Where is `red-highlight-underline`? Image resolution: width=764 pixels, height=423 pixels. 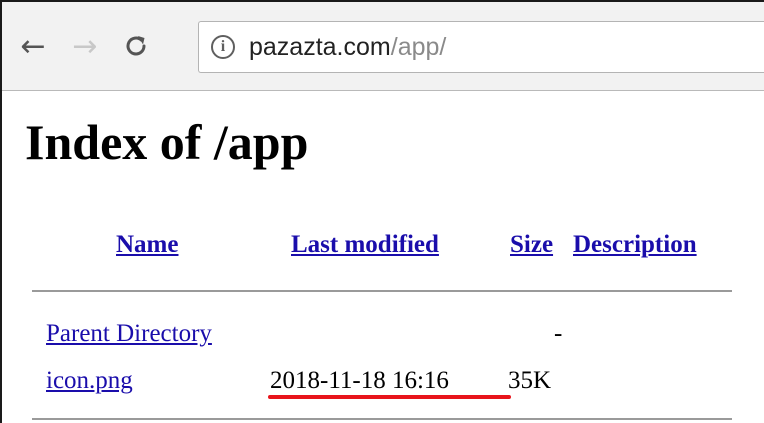
red-highlight-underline is located at coordinates (389, 397).